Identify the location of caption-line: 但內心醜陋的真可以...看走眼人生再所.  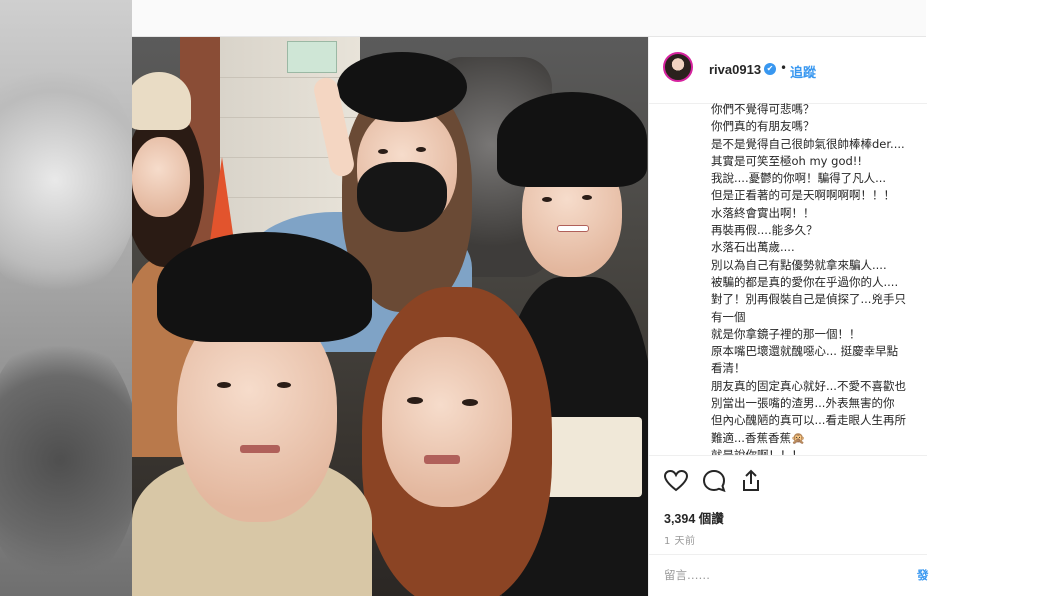
(808, 420).